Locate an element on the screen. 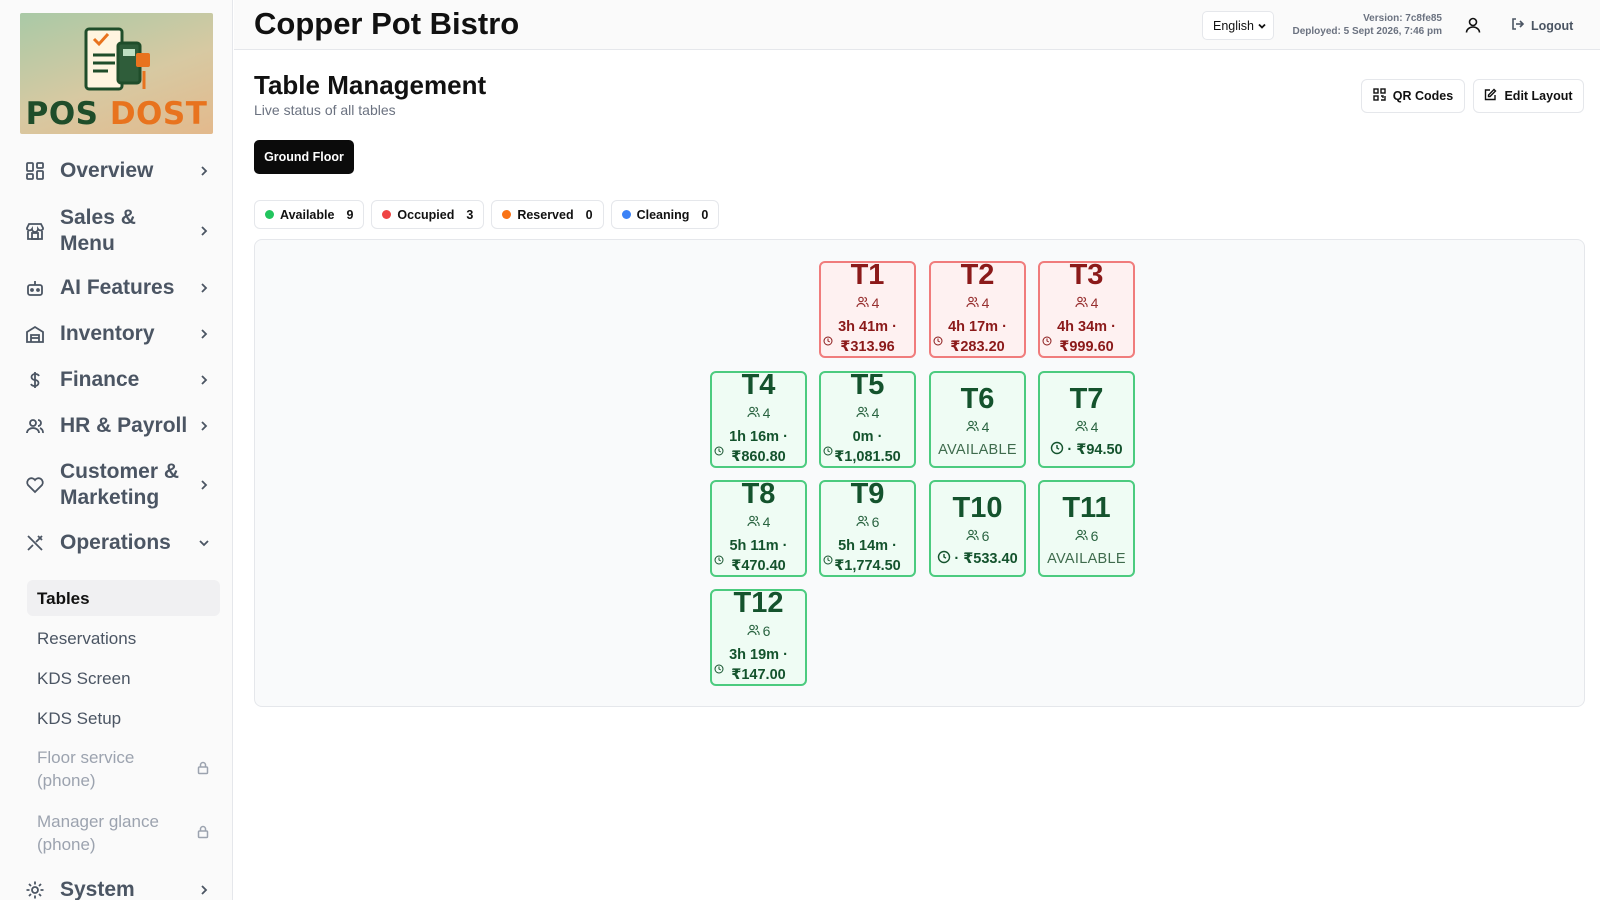 This screenshot has width=1600, height=900. table-t11: T11 6 AVAILABLE is located at coordinates (1086, 528).